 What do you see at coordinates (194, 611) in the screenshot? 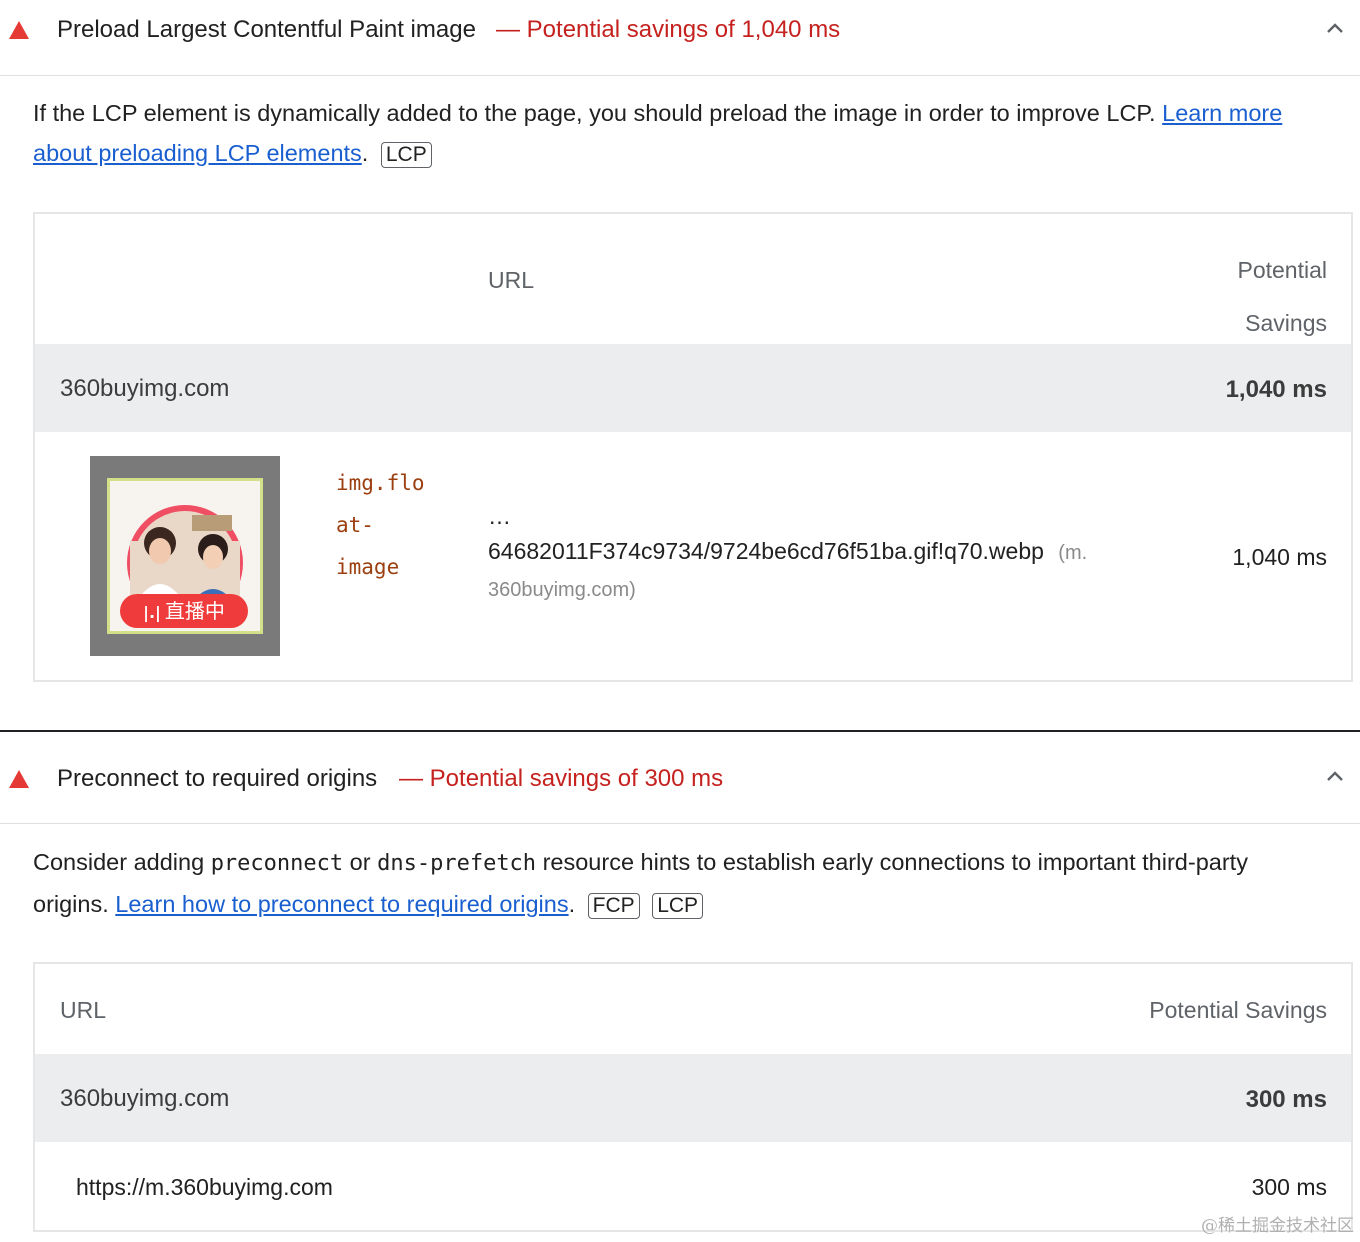
I see `live-badge-label: 直播中` at bounding box center [194, 611].